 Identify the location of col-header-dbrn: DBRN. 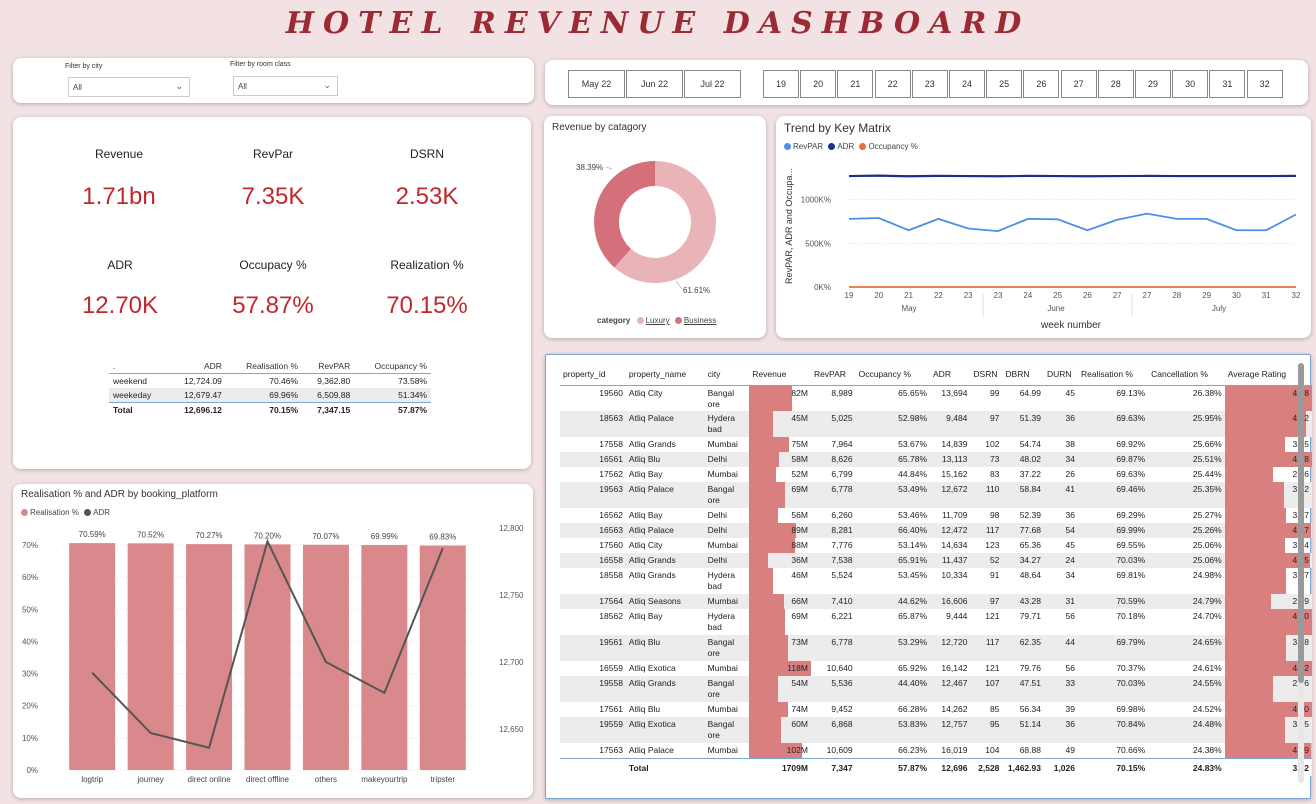
(1023, 374).